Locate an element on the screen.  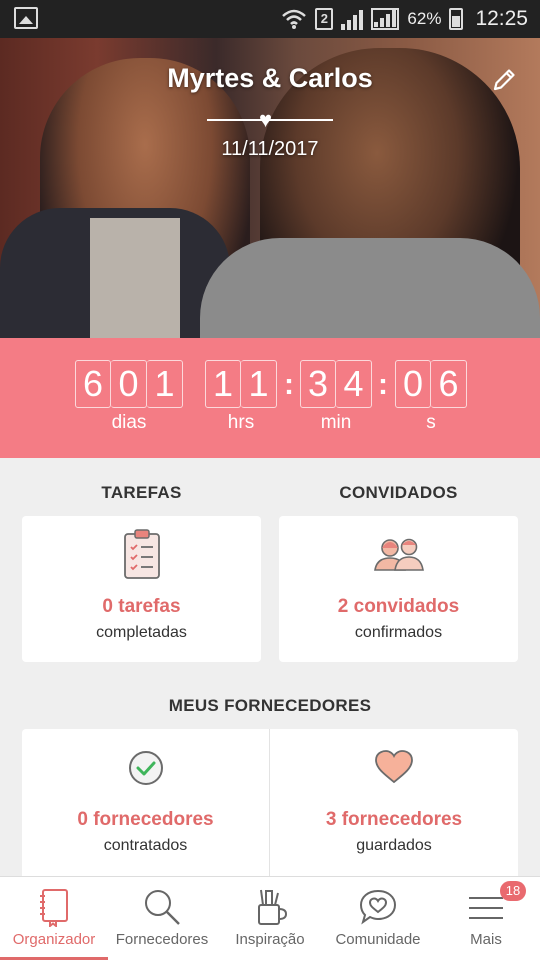
pencil-icon is located at coordinates (504, 80).